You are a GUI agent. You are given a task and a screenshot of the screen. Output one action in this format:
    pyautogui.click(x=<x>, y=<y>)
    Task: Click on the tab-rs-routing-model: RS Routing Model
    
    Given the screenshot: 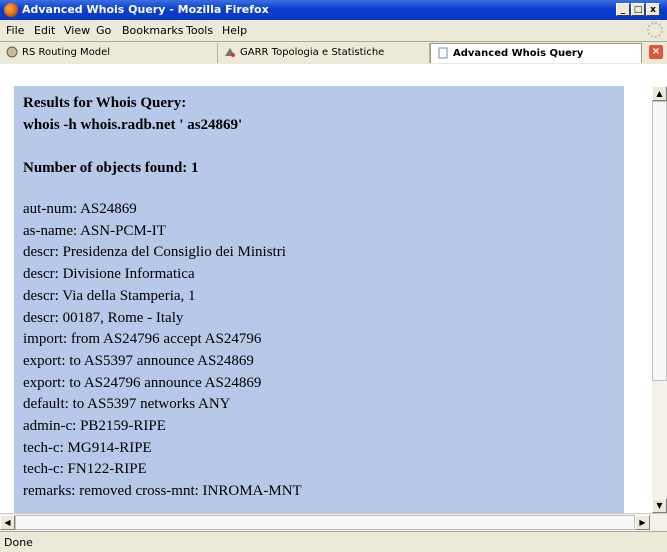 What is the action you would take?
    pyautogui.click(x=109, y=53)
    